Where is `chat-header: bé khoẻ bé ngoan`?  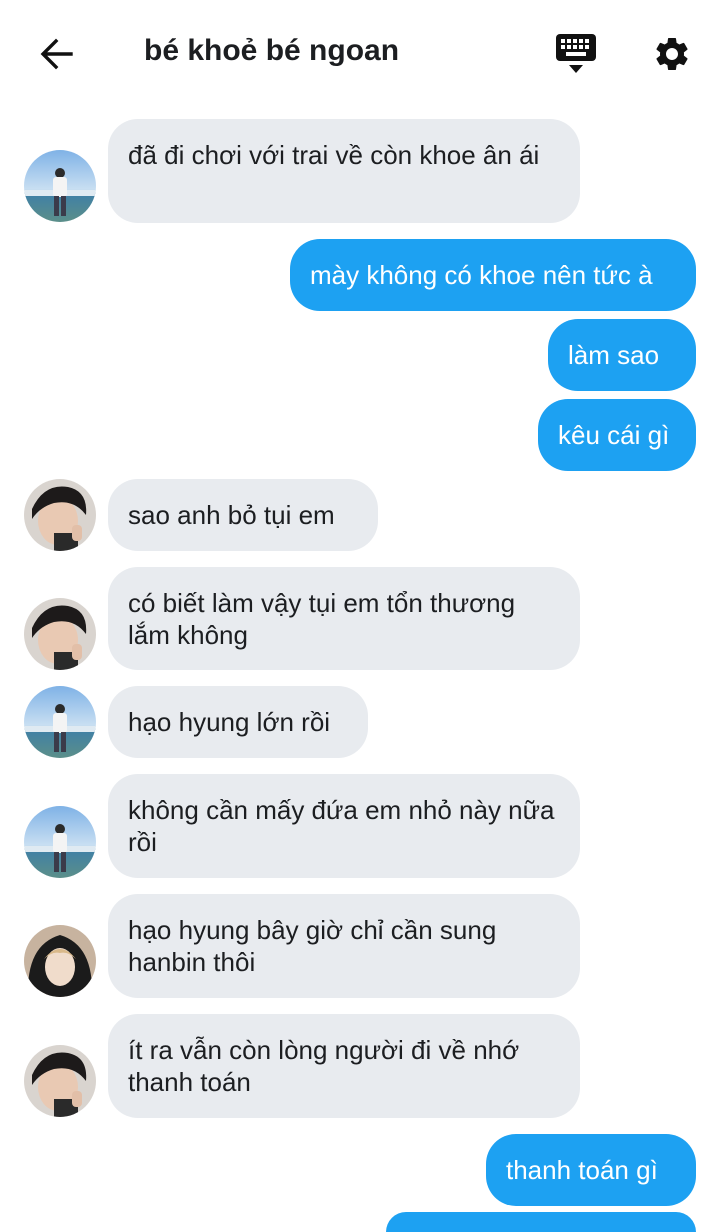
chat-header: bé khoẻ bé ngoan is located at coordinates (360, 54).